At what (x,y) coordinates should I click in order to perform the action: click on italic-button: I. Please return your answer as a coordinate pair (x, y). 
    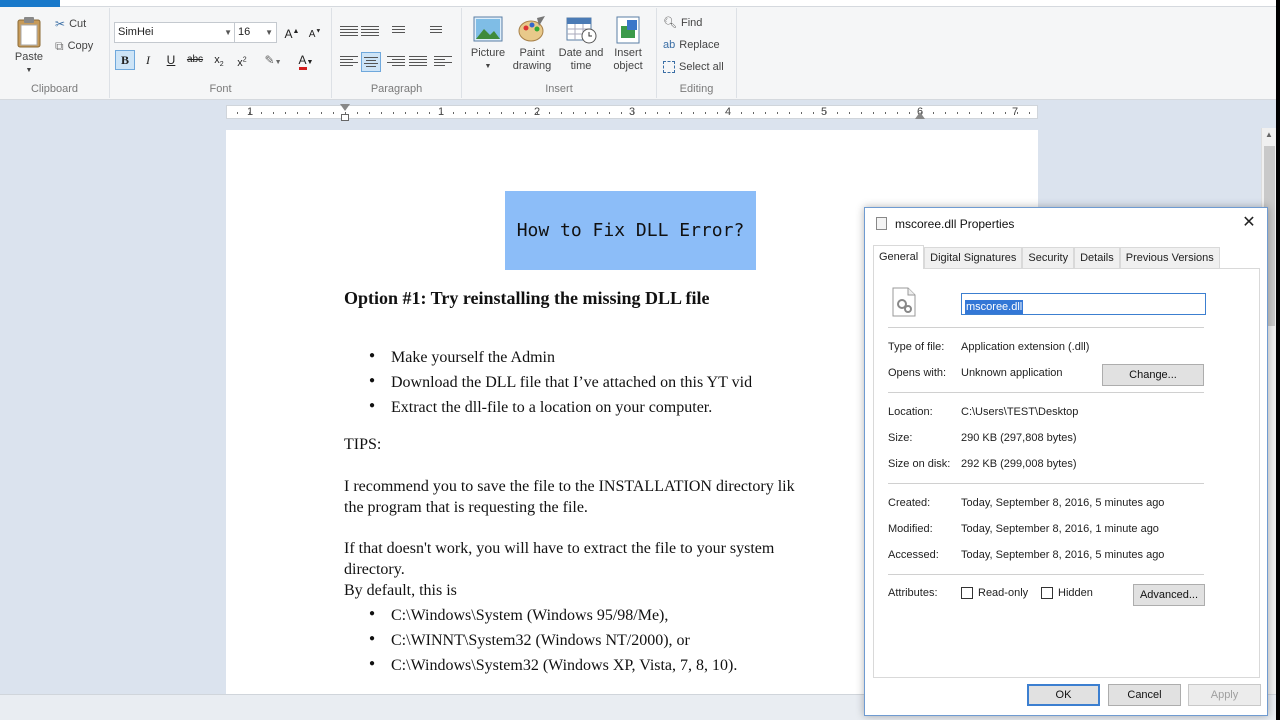
    Looking at the image, I should click on (148, 60).